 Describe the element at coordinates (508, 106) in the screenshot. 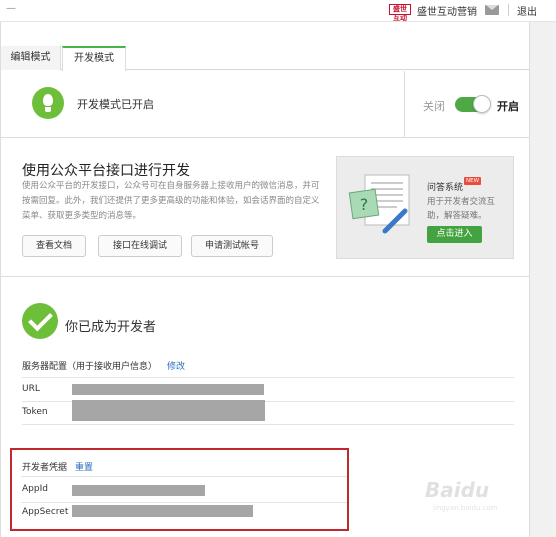

I see `toggle-on-label: 开启` at that location.